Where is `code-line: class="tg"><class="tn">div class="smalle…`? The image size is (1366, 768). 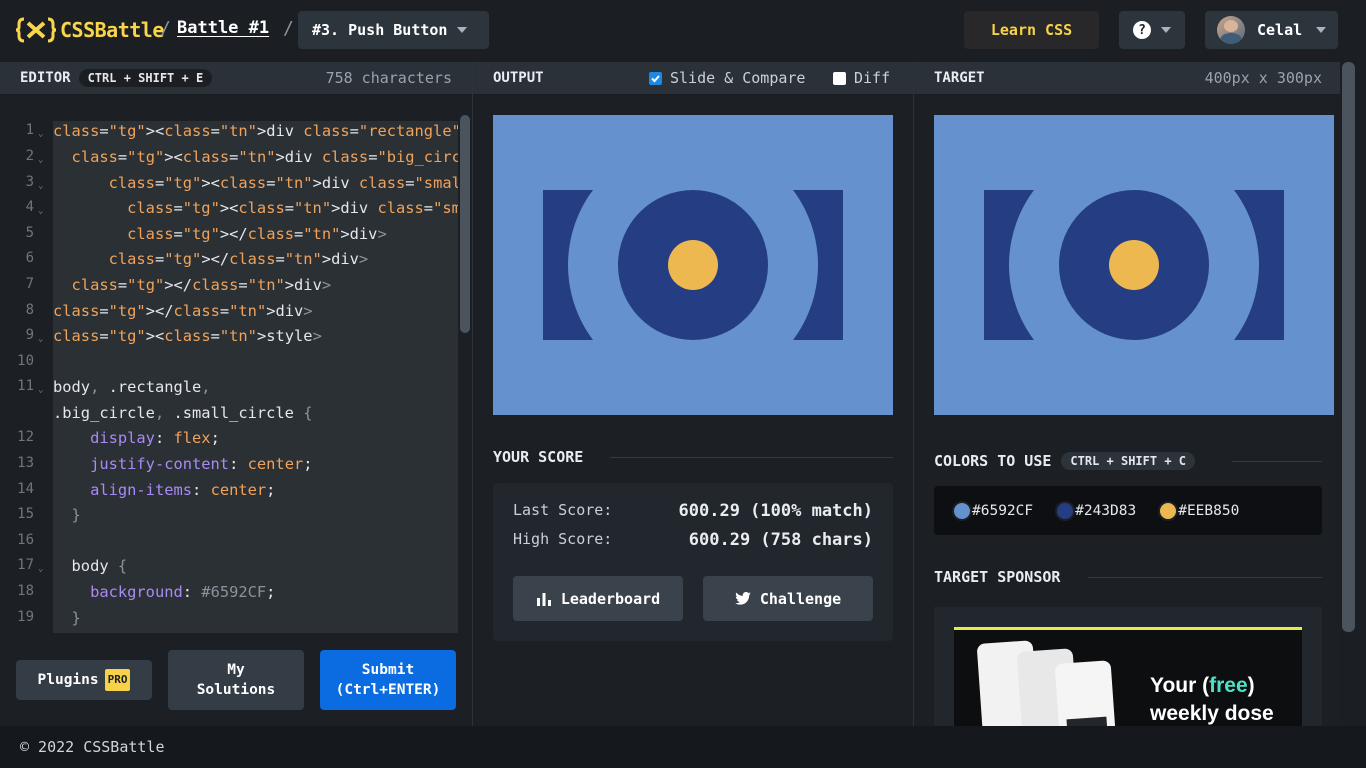 code-line: class="tg"><class="tn">div class="smalle… is located at coordinates (255, 208).